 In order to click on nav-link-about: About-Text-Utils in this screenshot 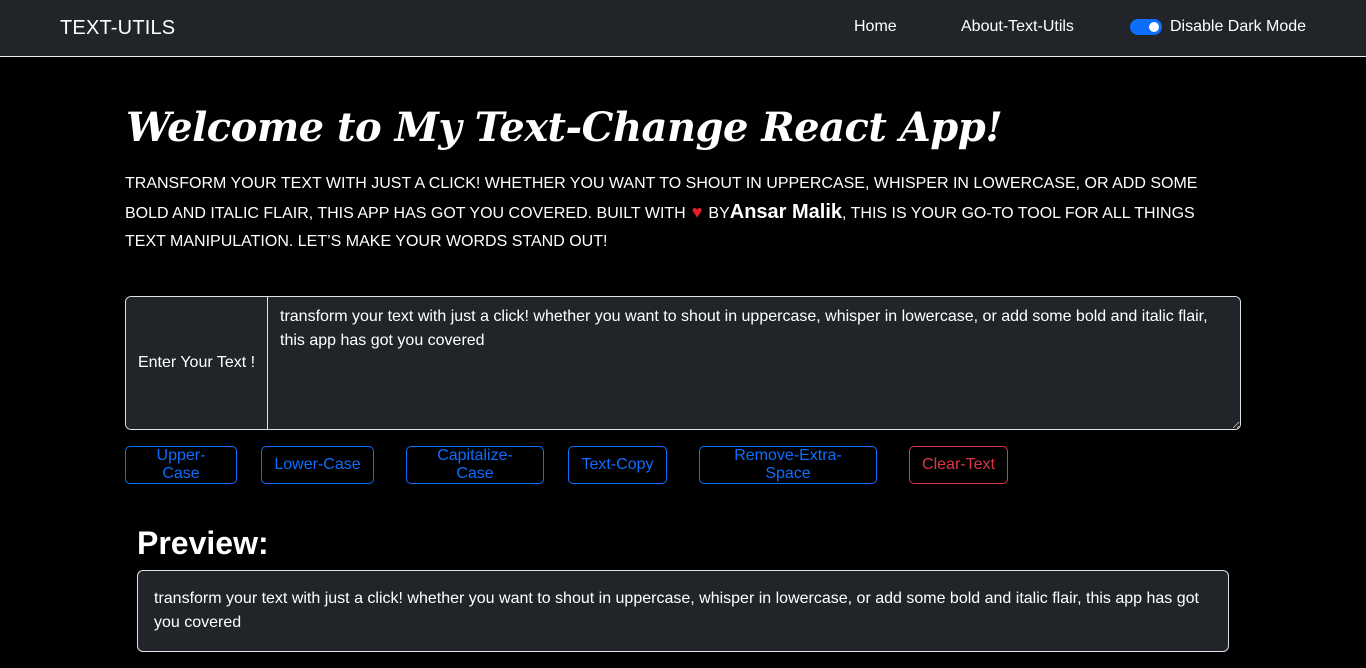, I will do `click(1017, 27)`.